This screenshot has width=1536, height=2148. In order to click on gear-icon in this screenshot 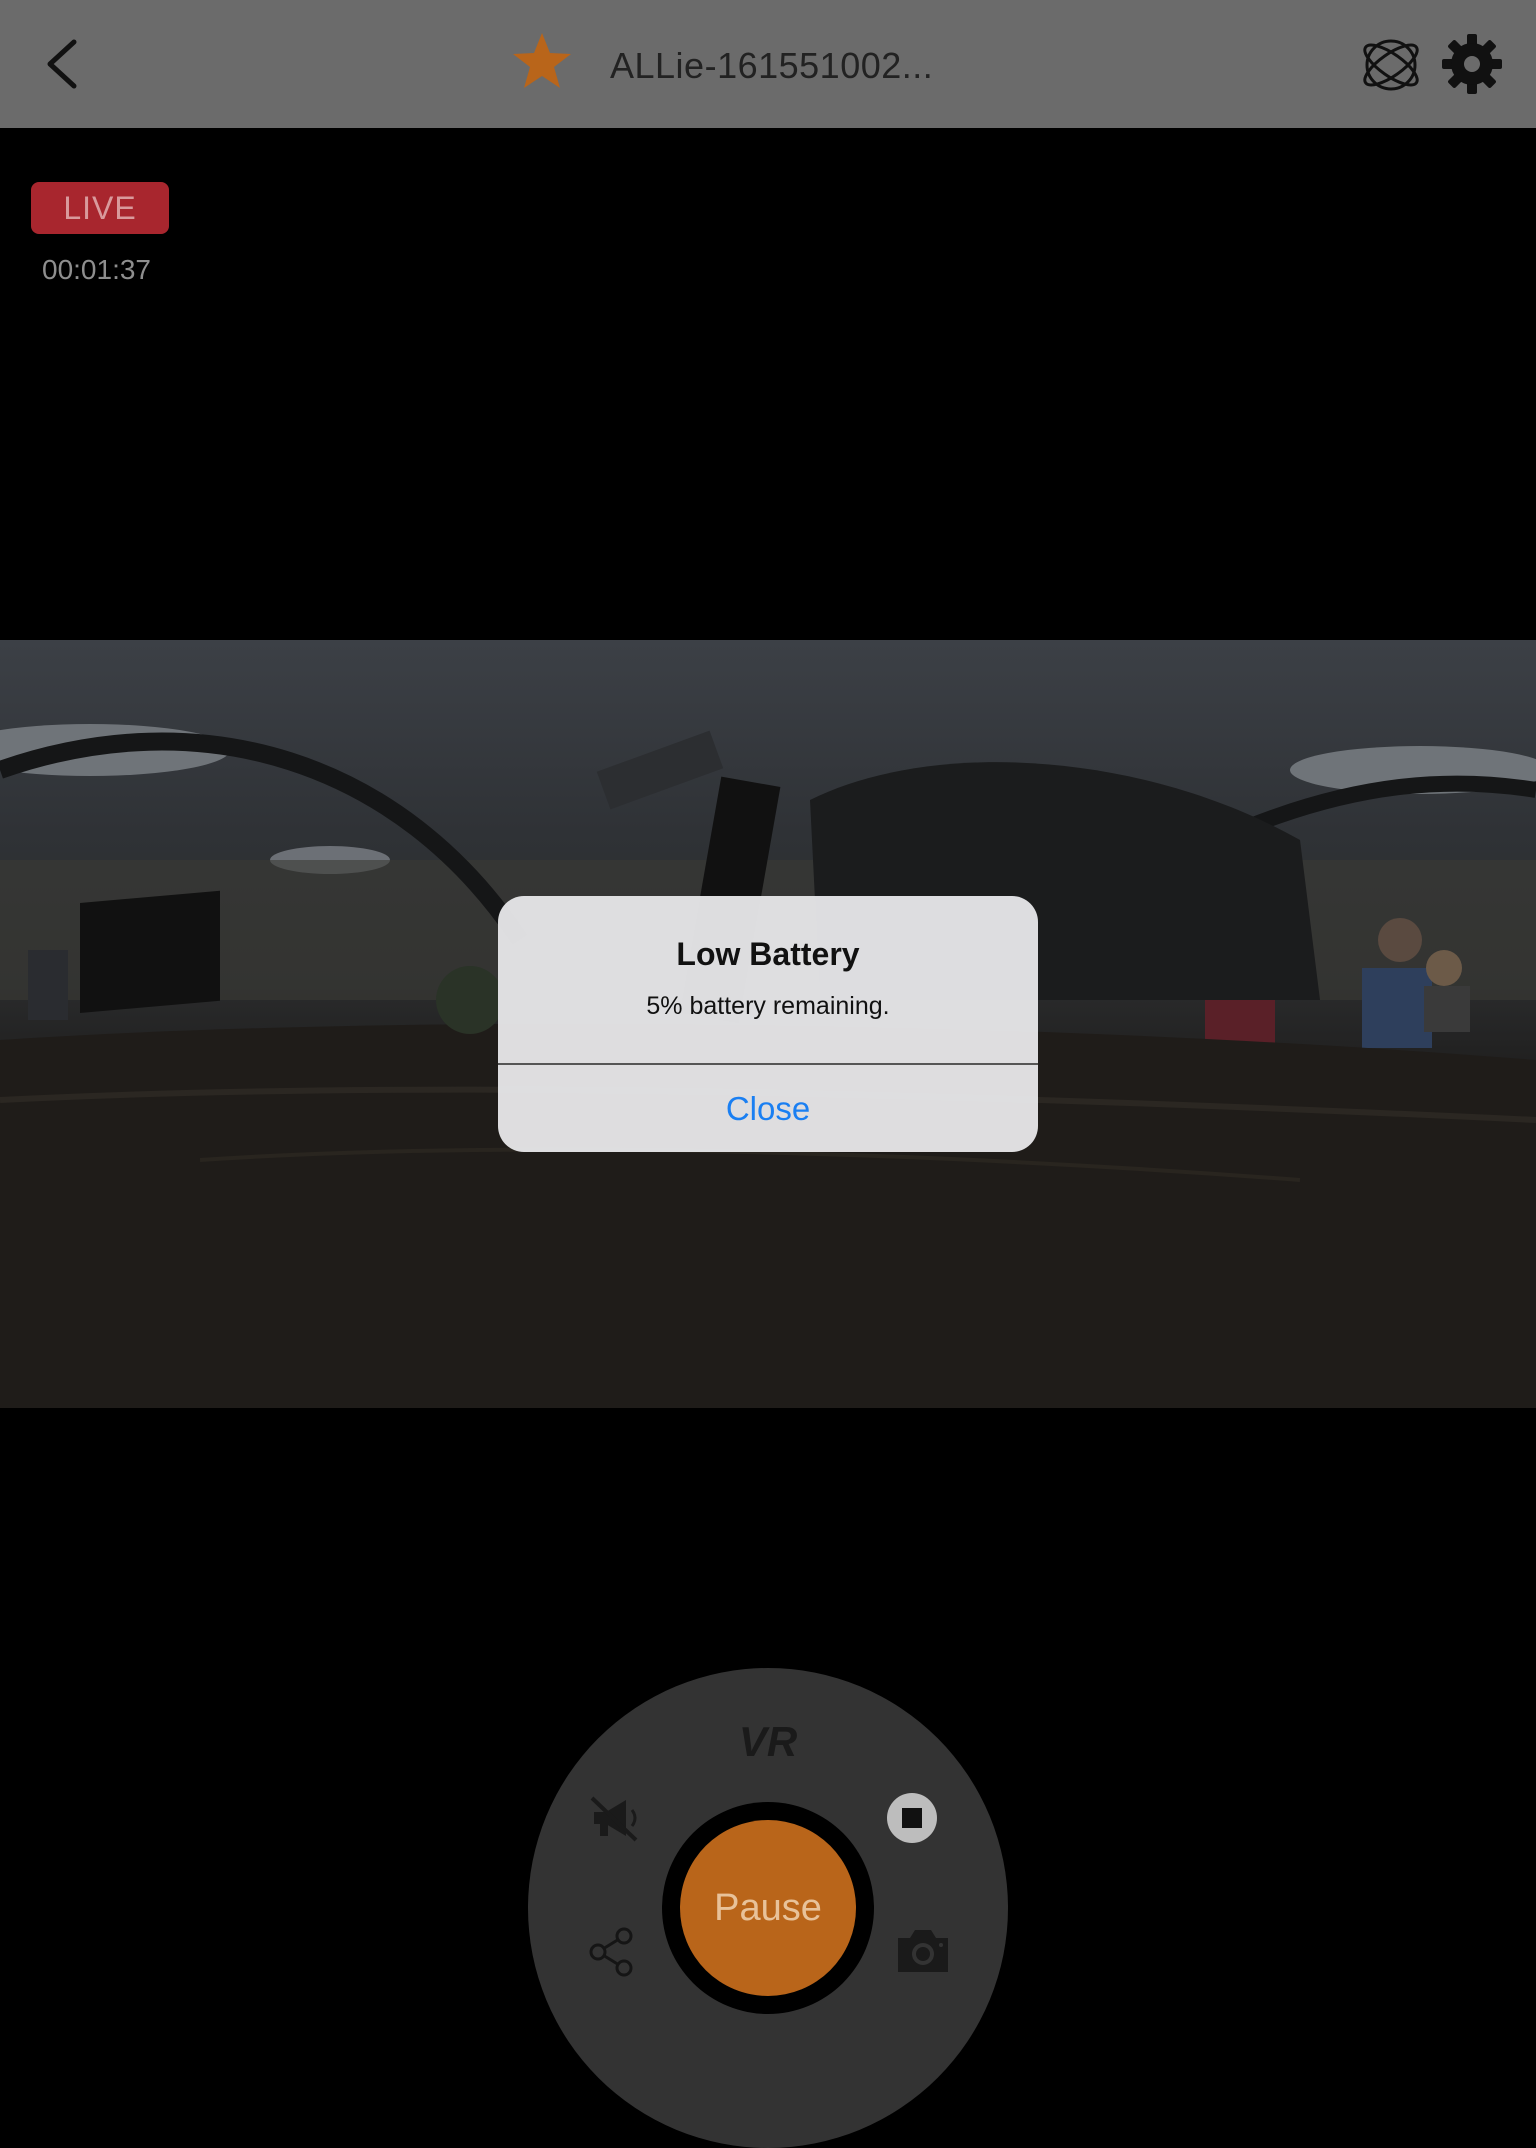, I will do `click(1472, 64)`.